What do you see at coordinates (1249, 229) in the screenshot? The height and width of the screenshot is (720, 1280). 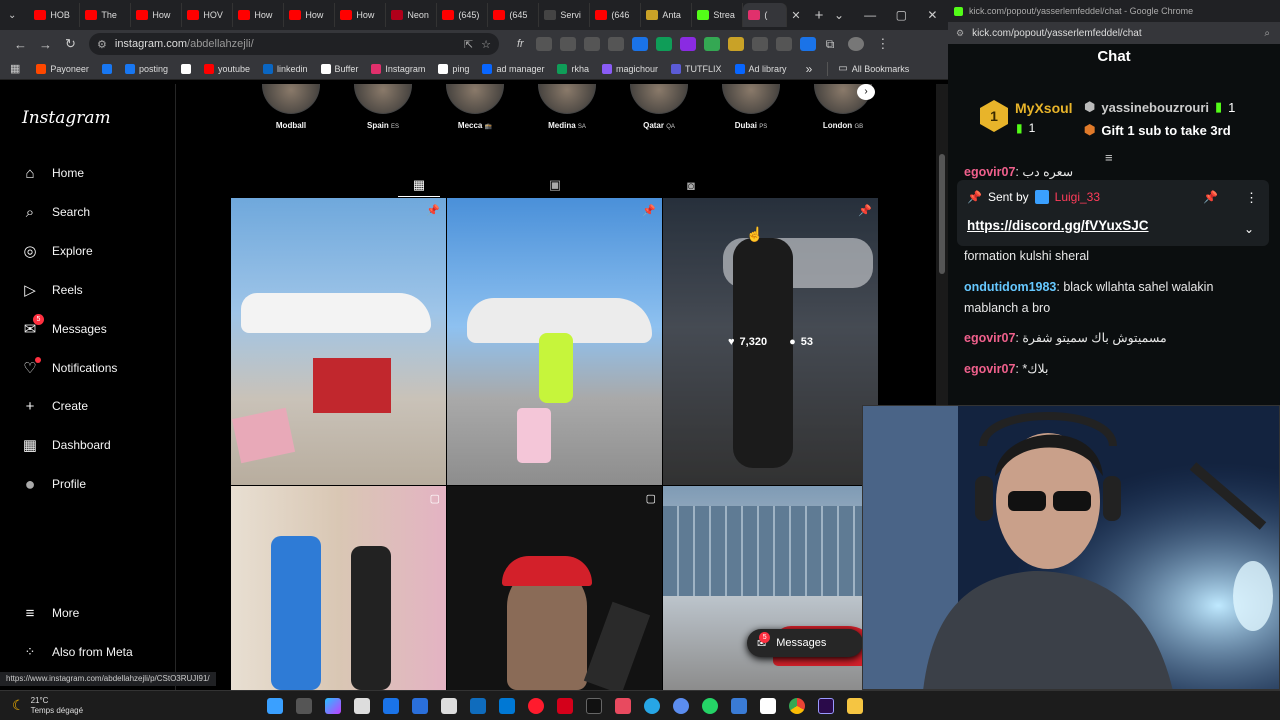 I see `expand-pinned-icon: ⌄` at bounding box center [1249, 229].